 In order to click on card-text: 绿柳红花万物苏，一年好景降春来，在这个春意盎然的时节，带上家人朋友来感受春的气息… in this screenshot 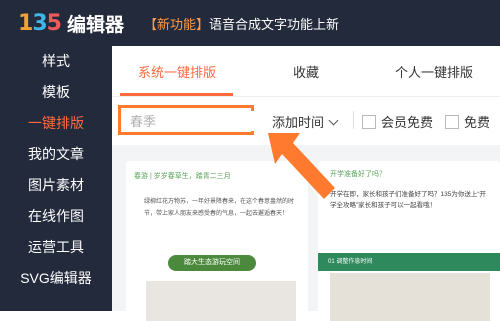, I will do `click(219, 208)`.